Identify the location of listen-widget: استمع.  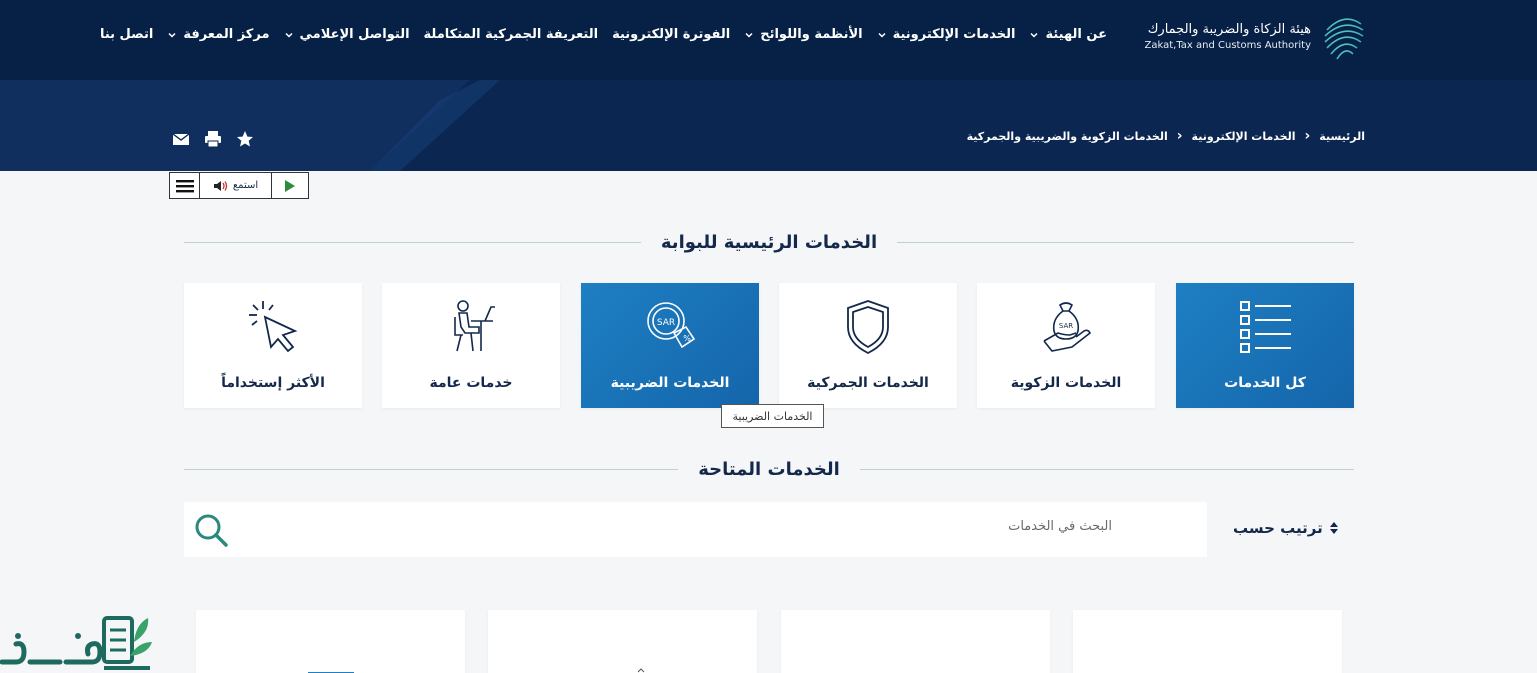
(239, 185).